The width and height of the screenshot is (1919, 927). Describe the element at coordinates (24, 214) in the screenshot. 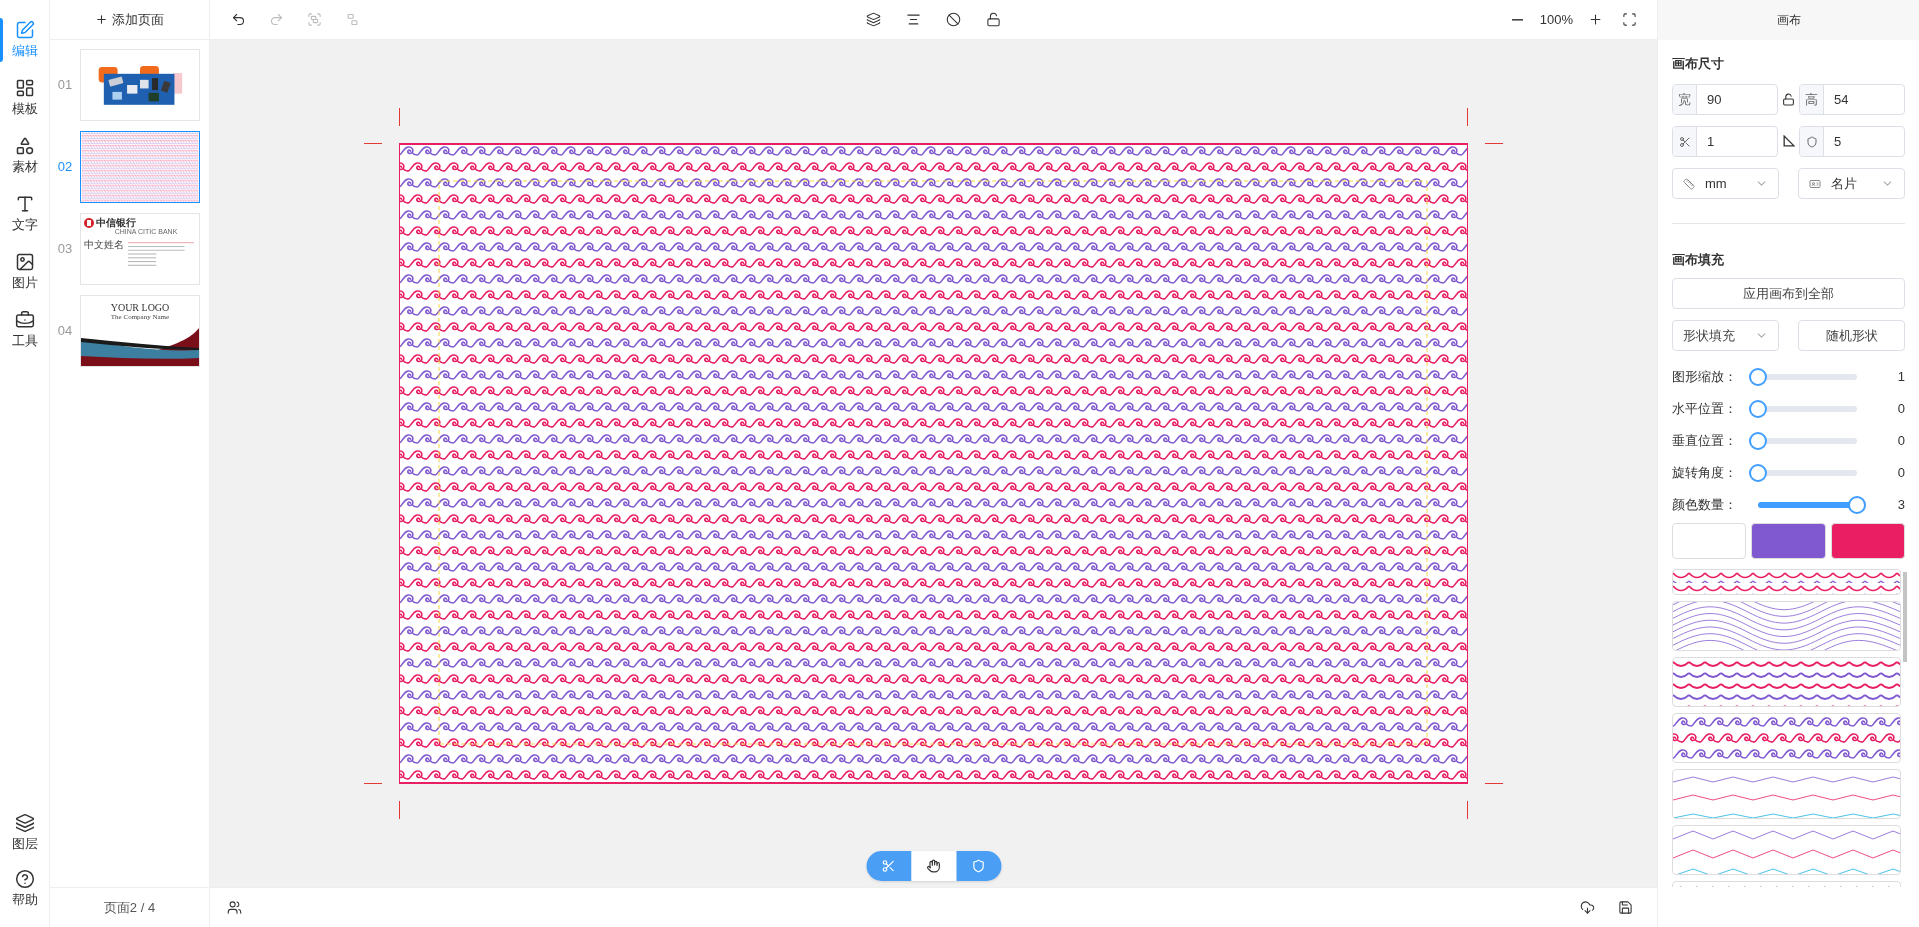

I see `nav-item: 文字` at that location.